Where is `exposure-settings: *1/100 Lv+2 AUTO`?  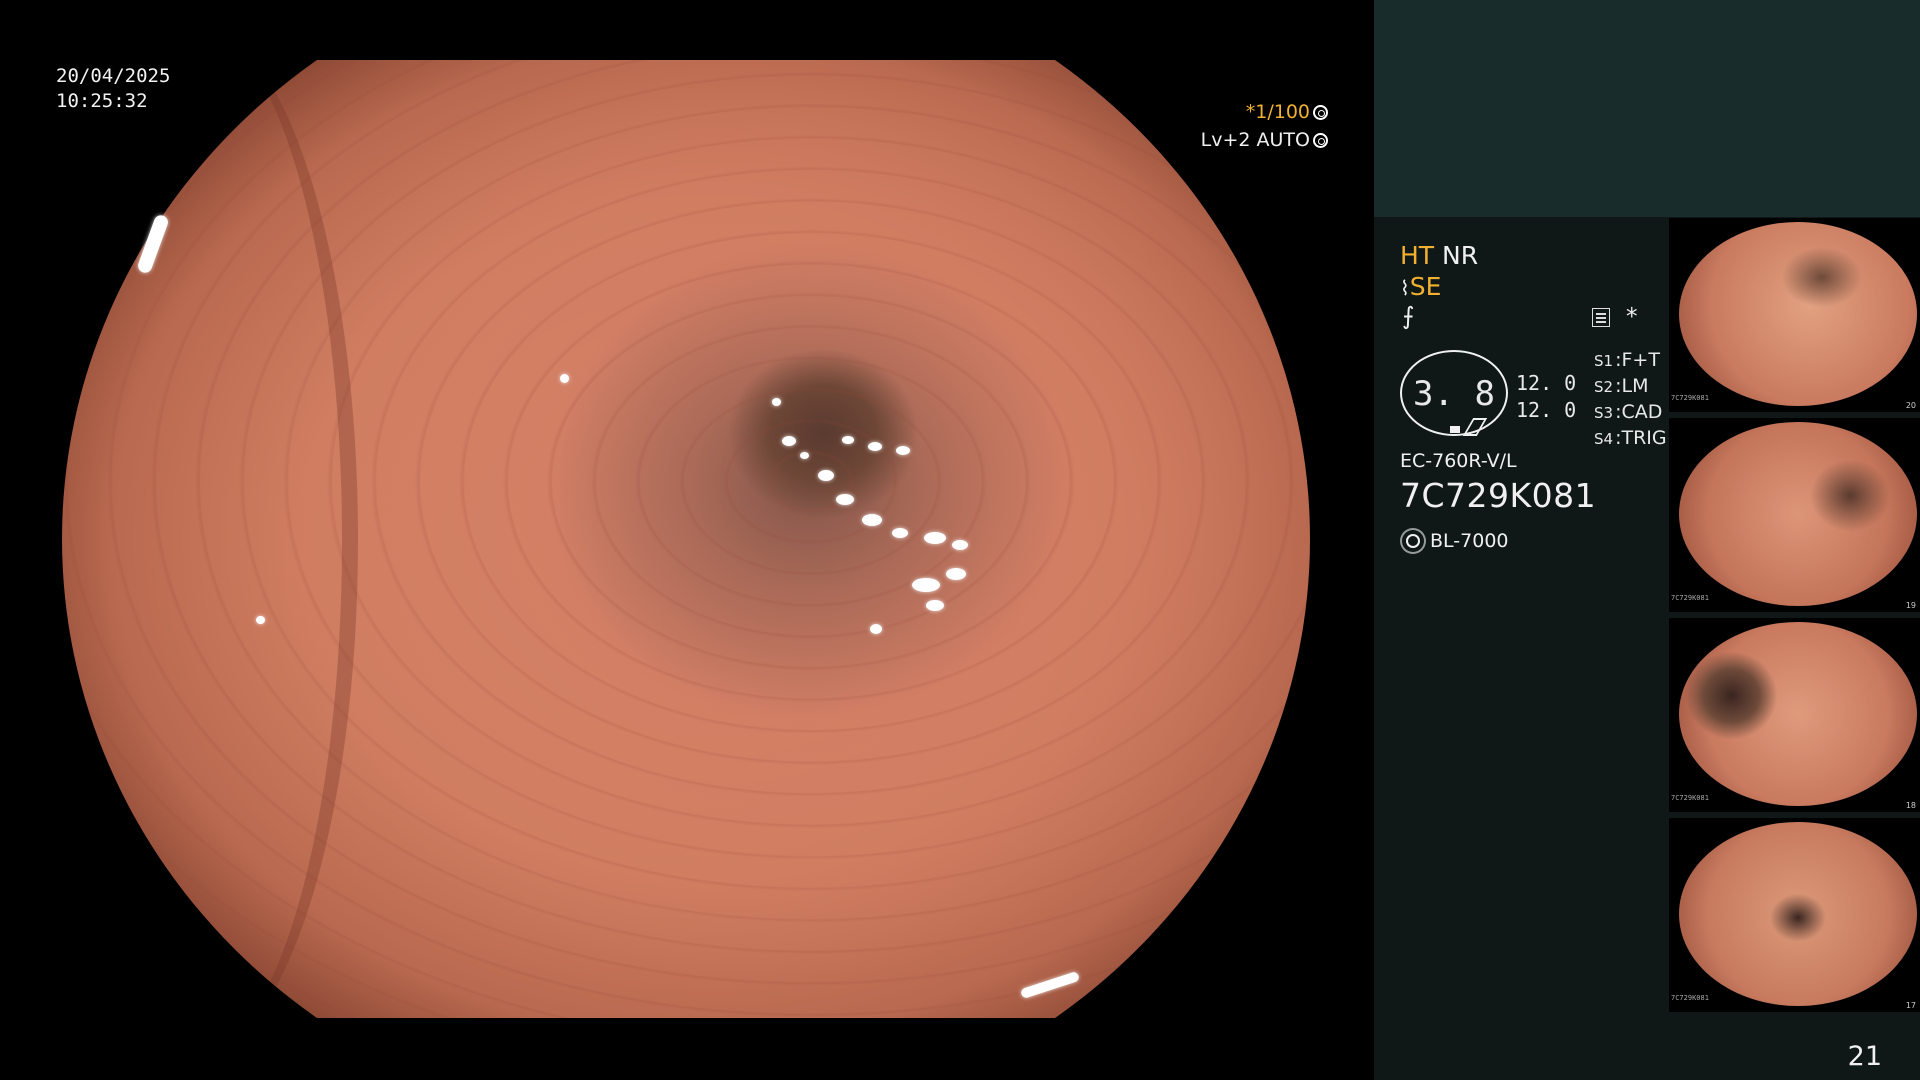 exposure-settings: *1/100 Lv+2 AUTO is located at coordinates (1264, 126).